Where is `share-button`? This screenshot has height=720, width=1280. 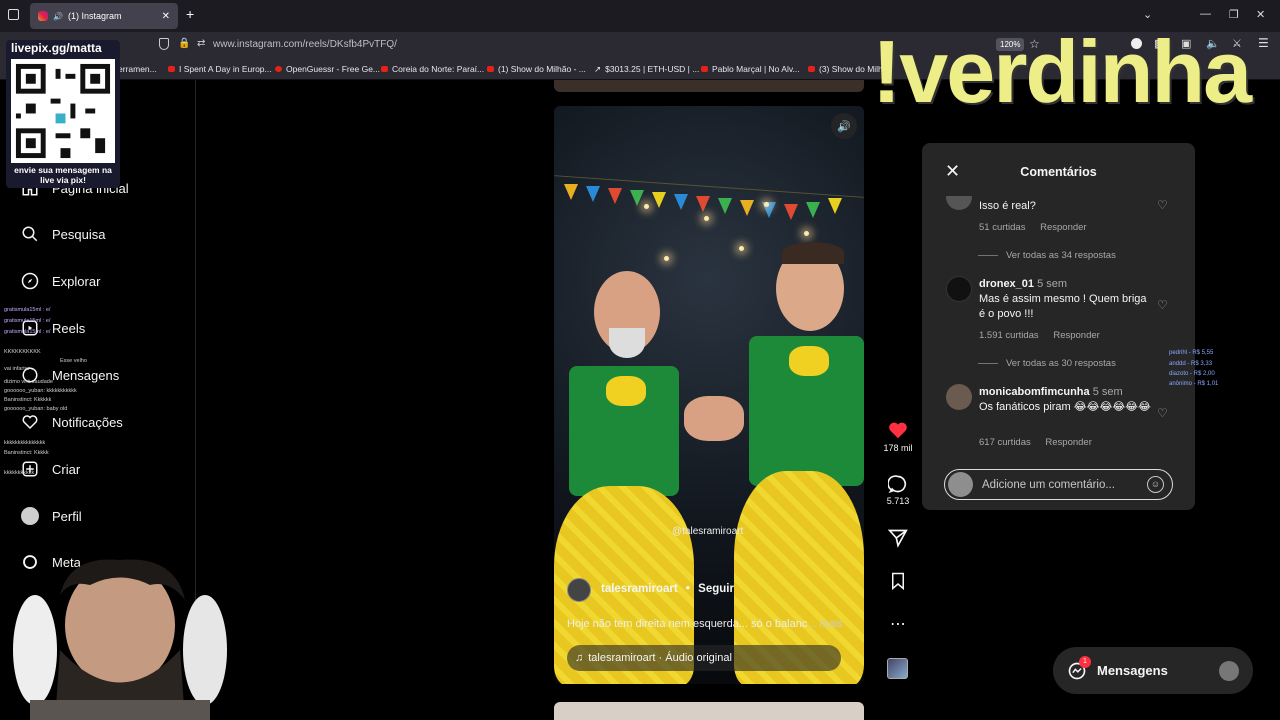 share-button is located at coordinates (898, 539).